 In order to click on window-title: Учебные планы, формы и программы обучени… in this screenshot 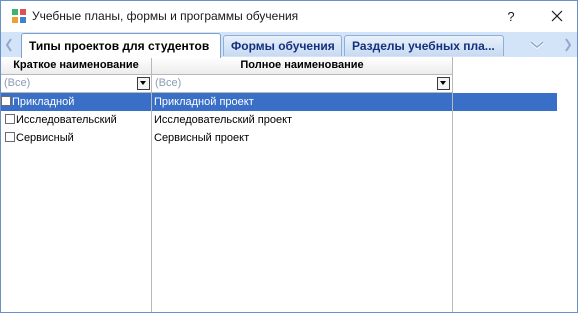, I will do `click(165, 16)`.